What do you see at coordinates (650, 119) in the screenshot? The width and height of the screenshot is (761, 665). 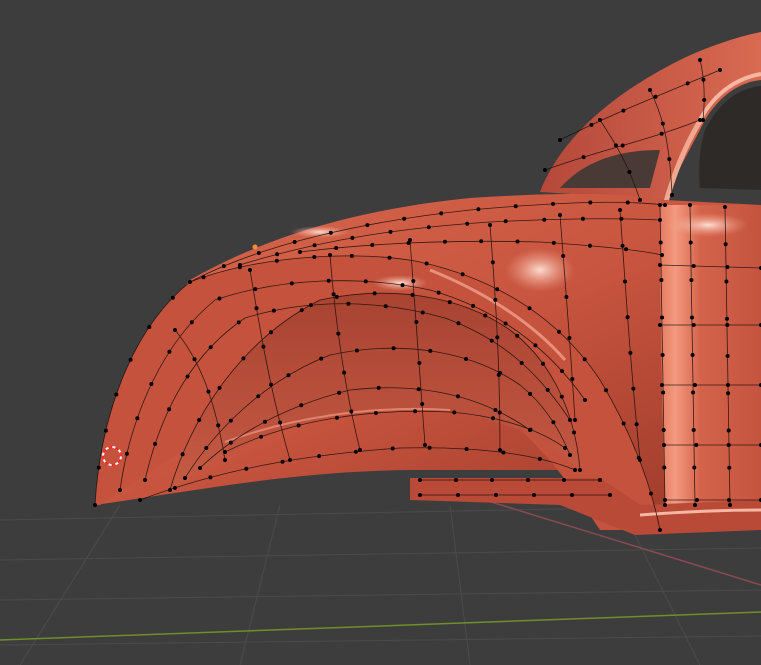 I see `roof-mesh` at bounding box center [650, 119].